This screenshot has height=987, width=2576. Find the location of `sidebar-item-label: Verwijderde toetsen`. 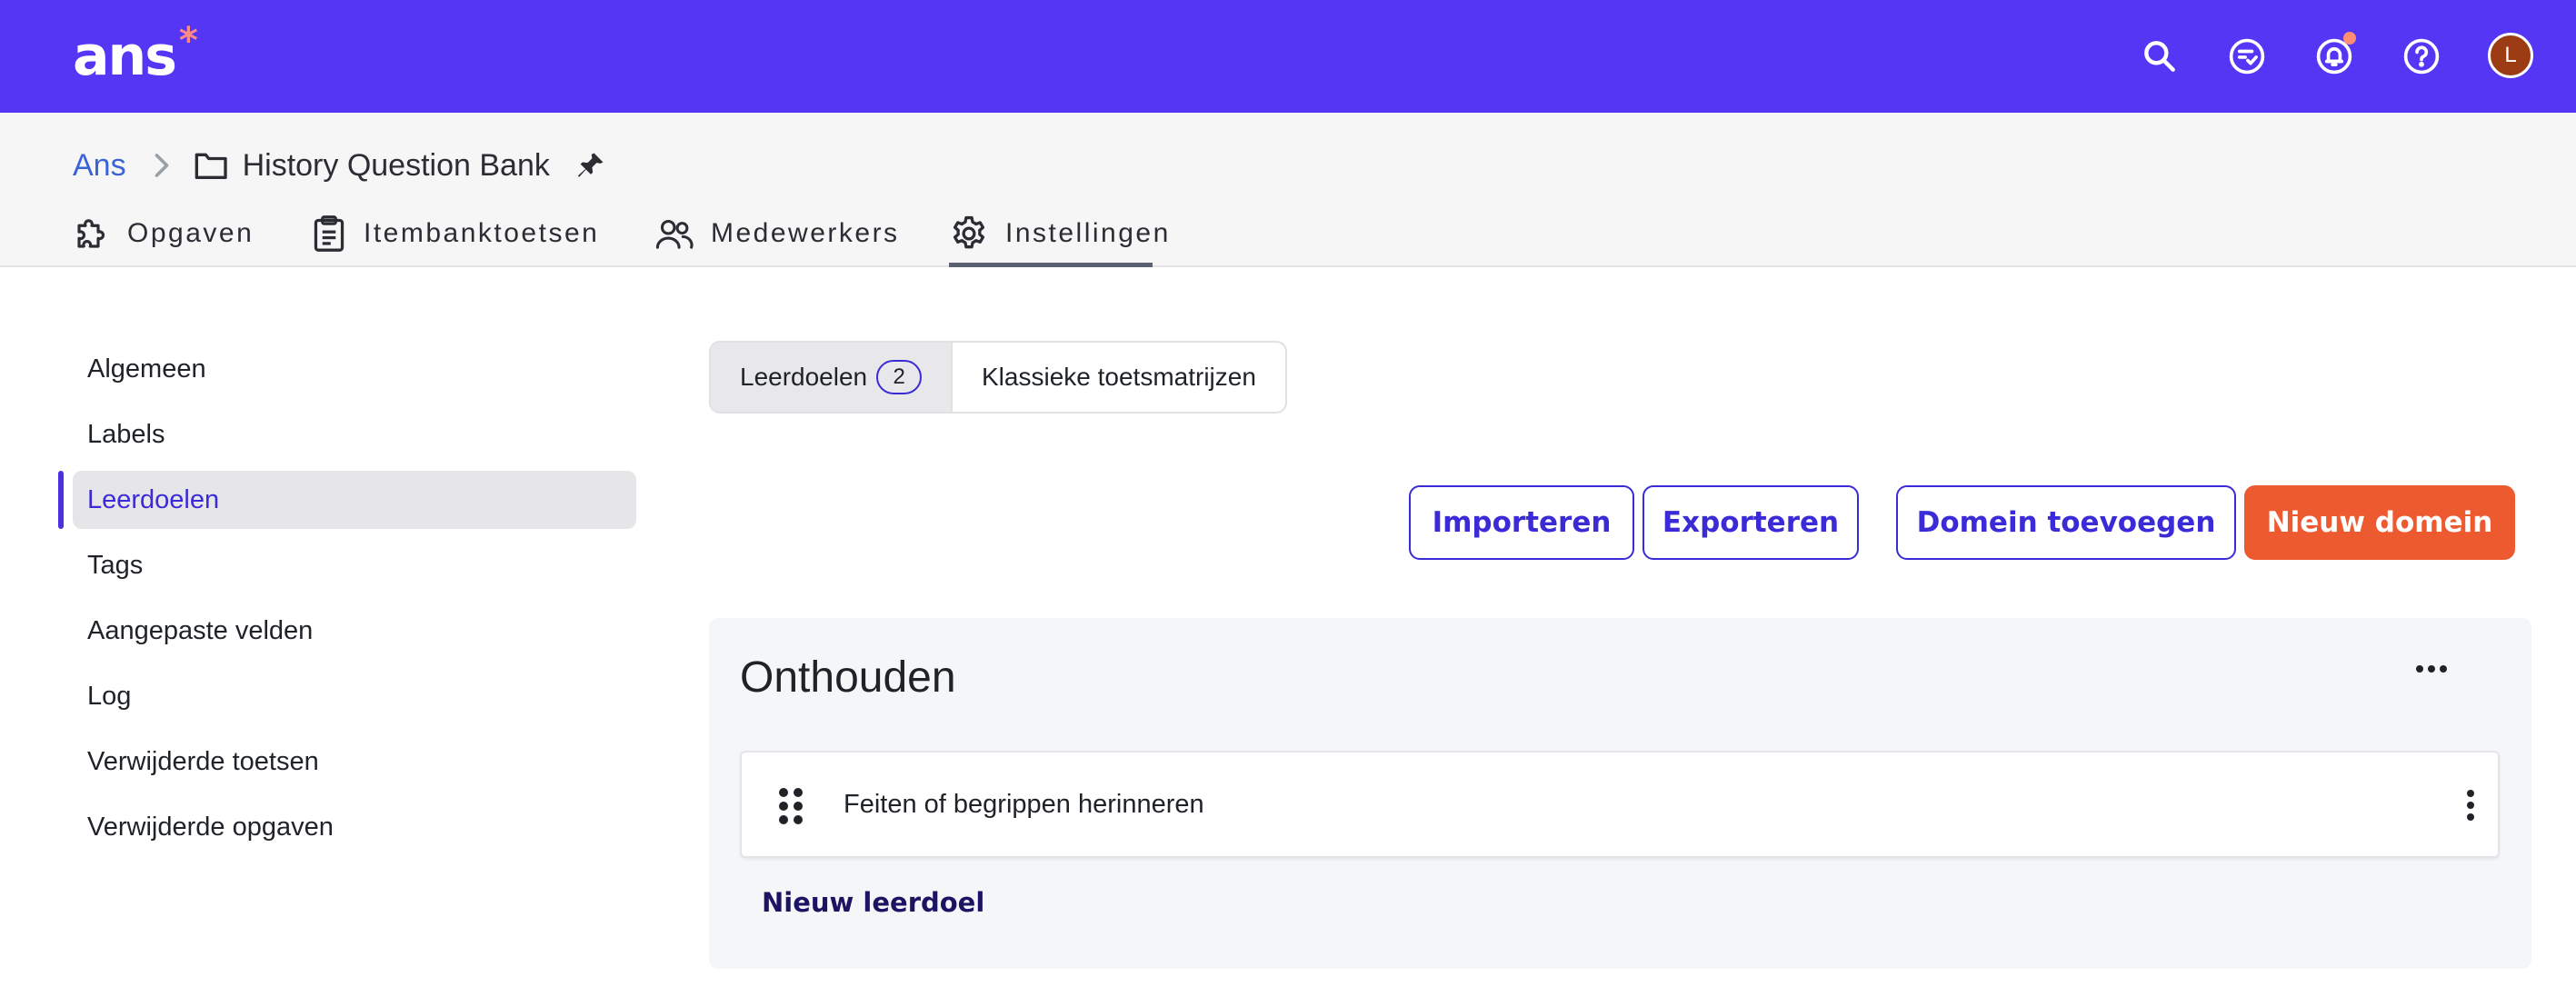

sidebar-item-label: Verwijderde toetsen is located at coordinates (203, 761).